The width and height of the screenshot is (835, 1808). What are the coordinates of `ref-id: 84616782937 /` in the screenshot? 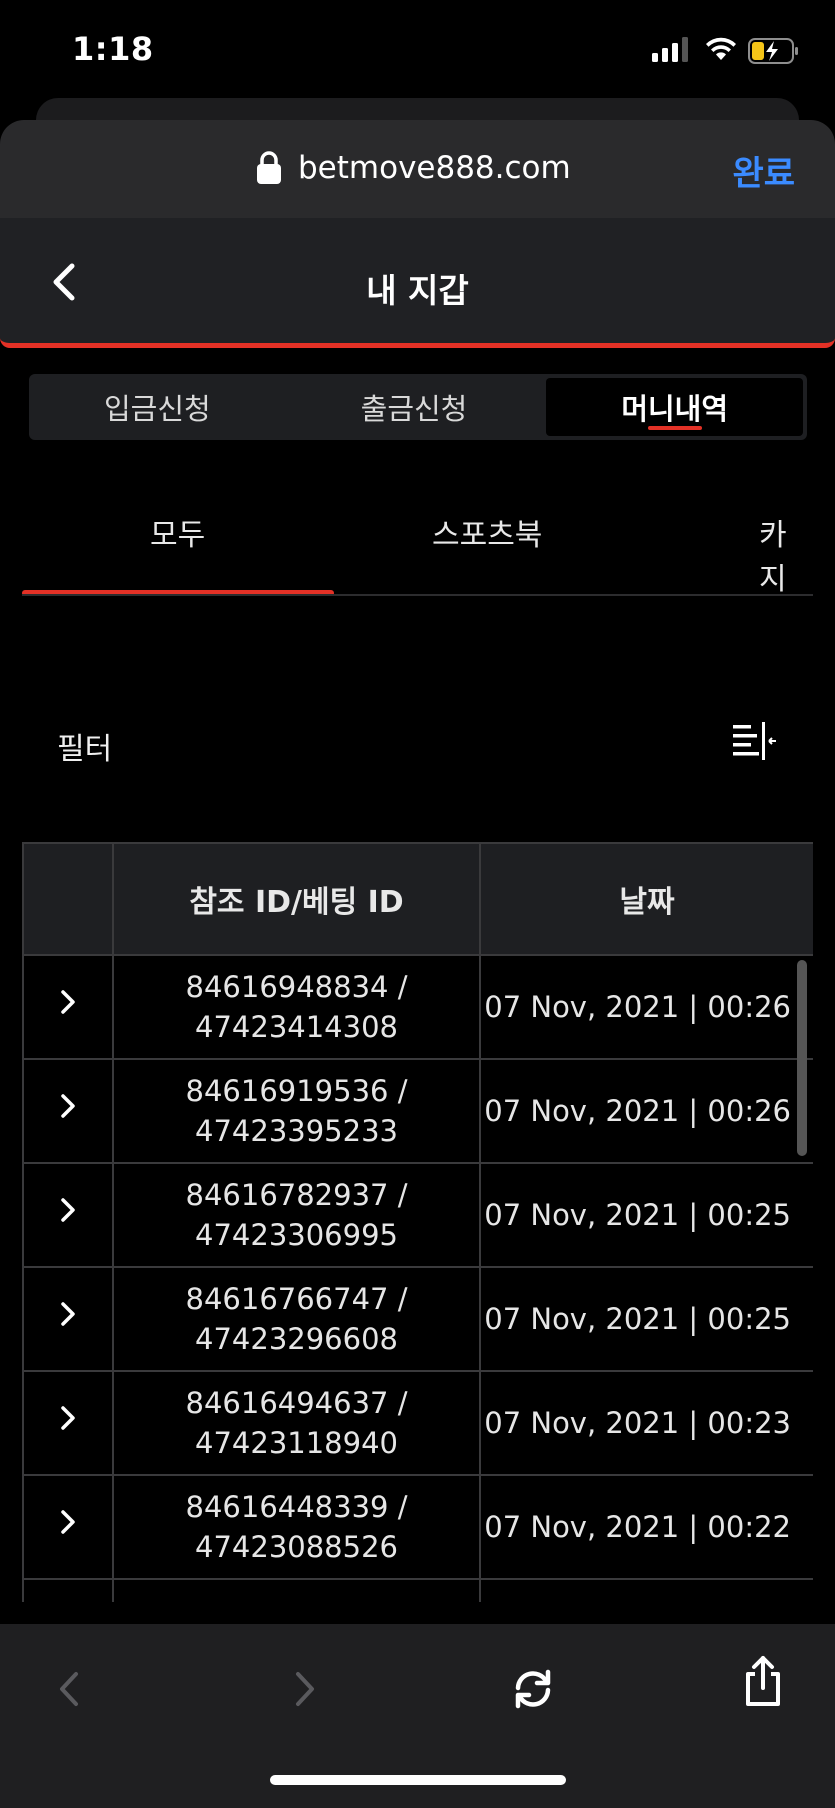 It's located at (296, 1195).